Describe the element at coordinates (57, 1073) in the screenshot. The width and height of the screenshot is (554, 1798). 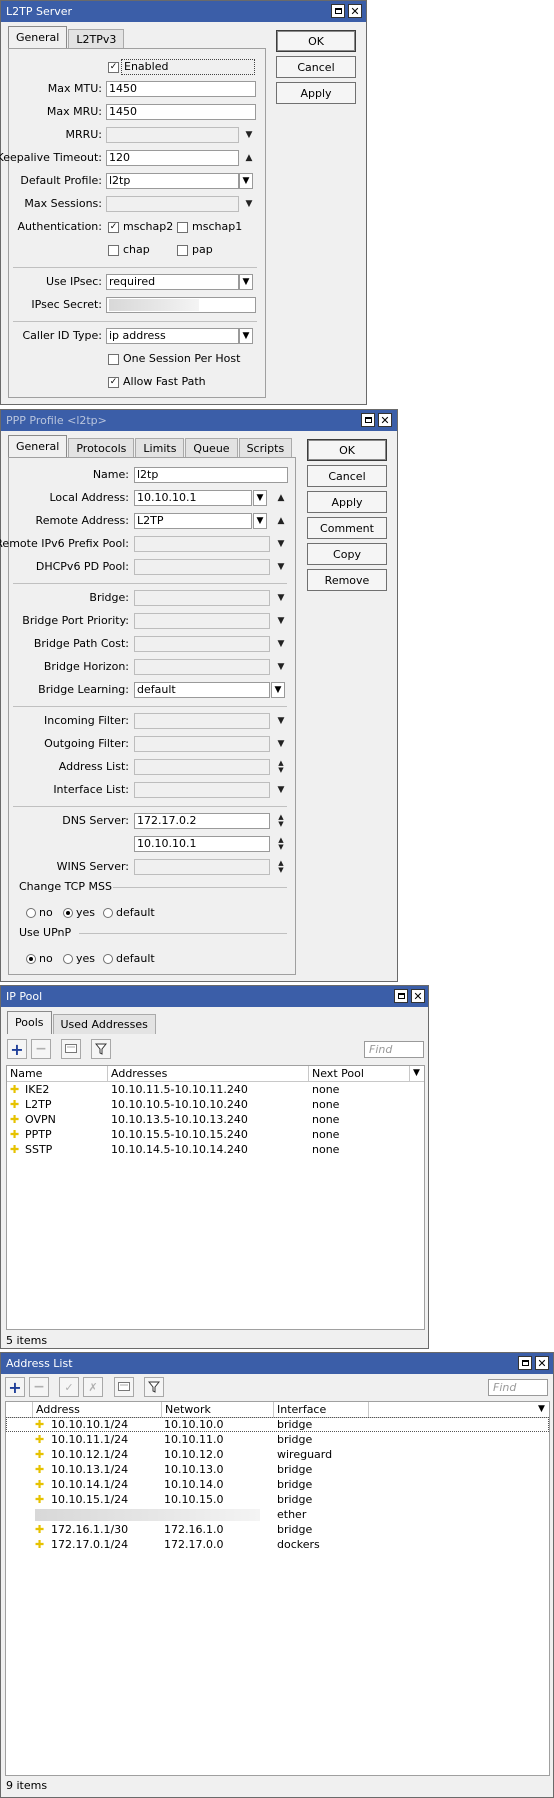
I see `column-header-name: Name` at that location.